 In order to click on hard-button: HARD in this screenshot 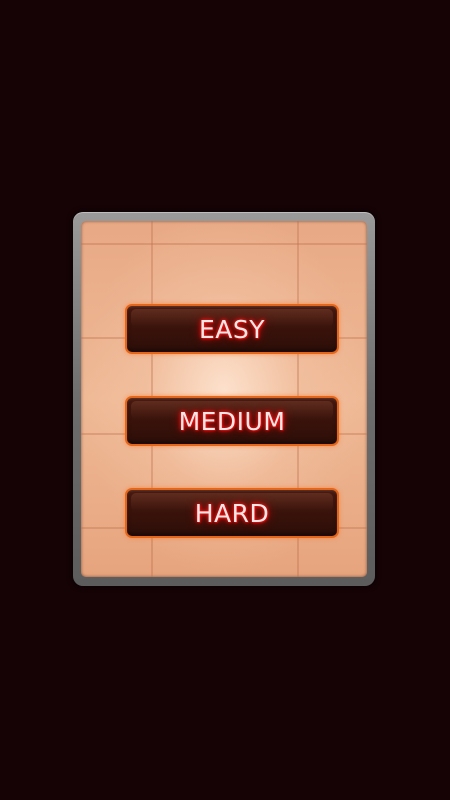, I will do `click(232, 513)`.